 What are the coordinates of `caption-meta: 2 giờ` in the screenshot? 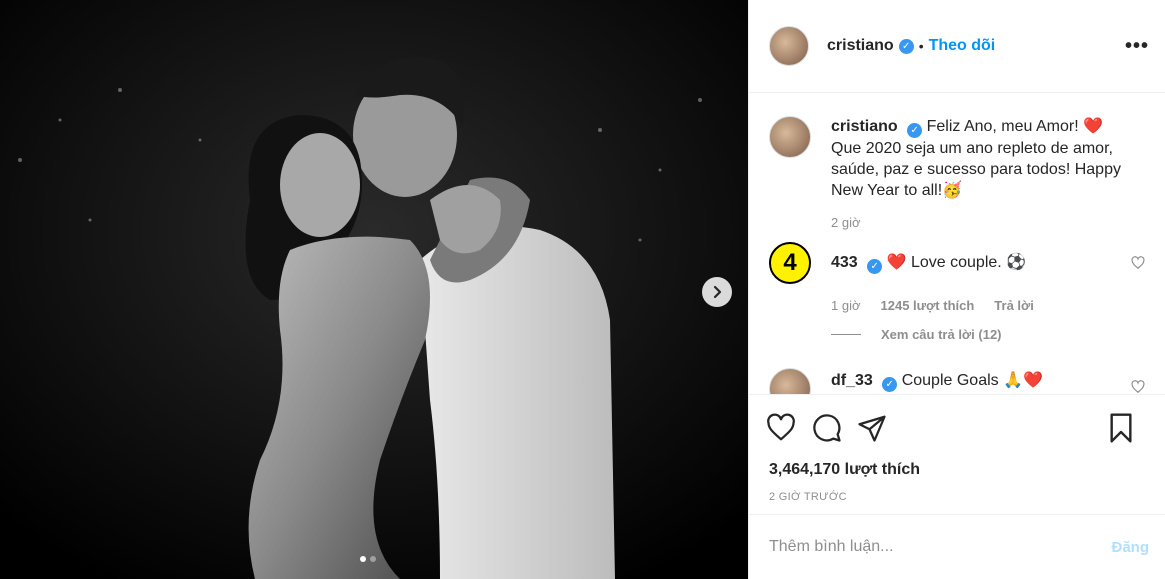 It's located at (990, 222).